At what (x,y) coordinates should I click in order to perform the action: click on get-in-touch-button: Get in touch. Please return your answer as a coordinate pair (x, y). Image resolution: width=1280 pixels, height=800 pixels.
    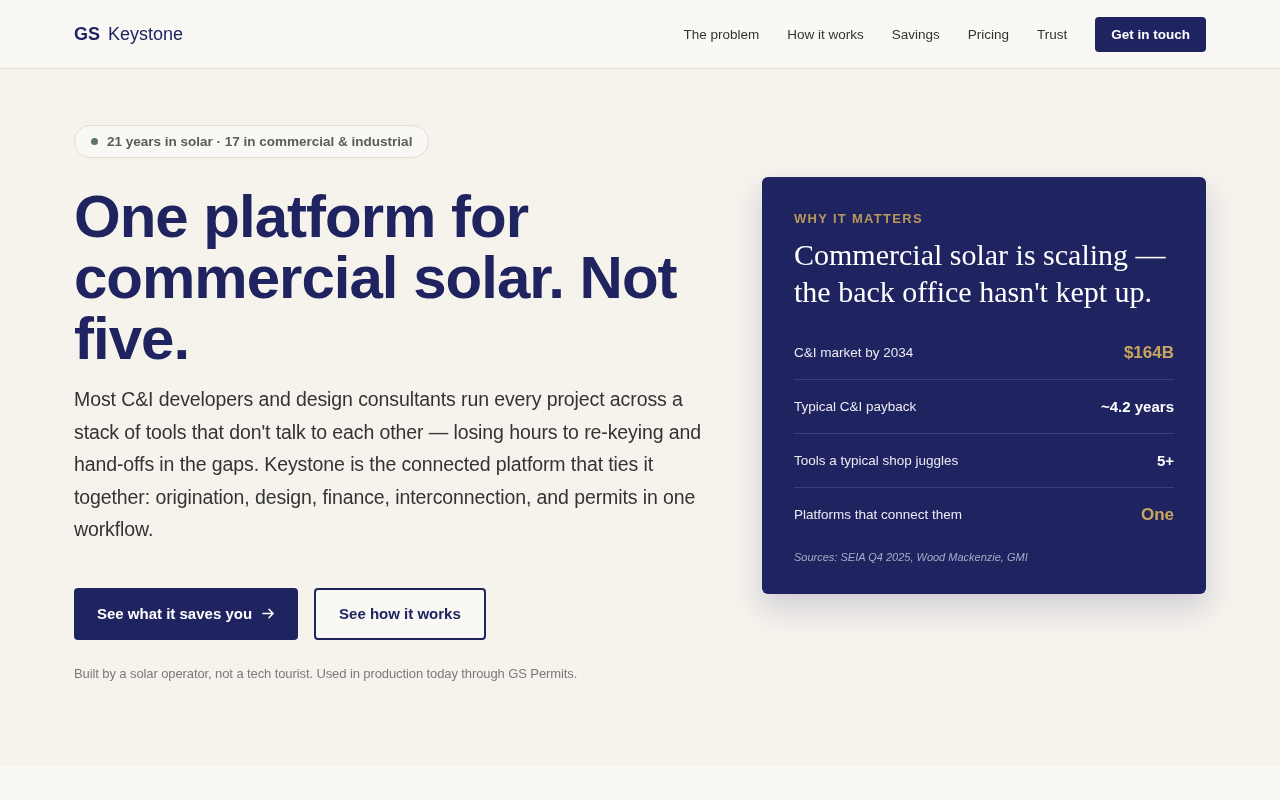
    Looking at the image, I should click on (1150, 34).